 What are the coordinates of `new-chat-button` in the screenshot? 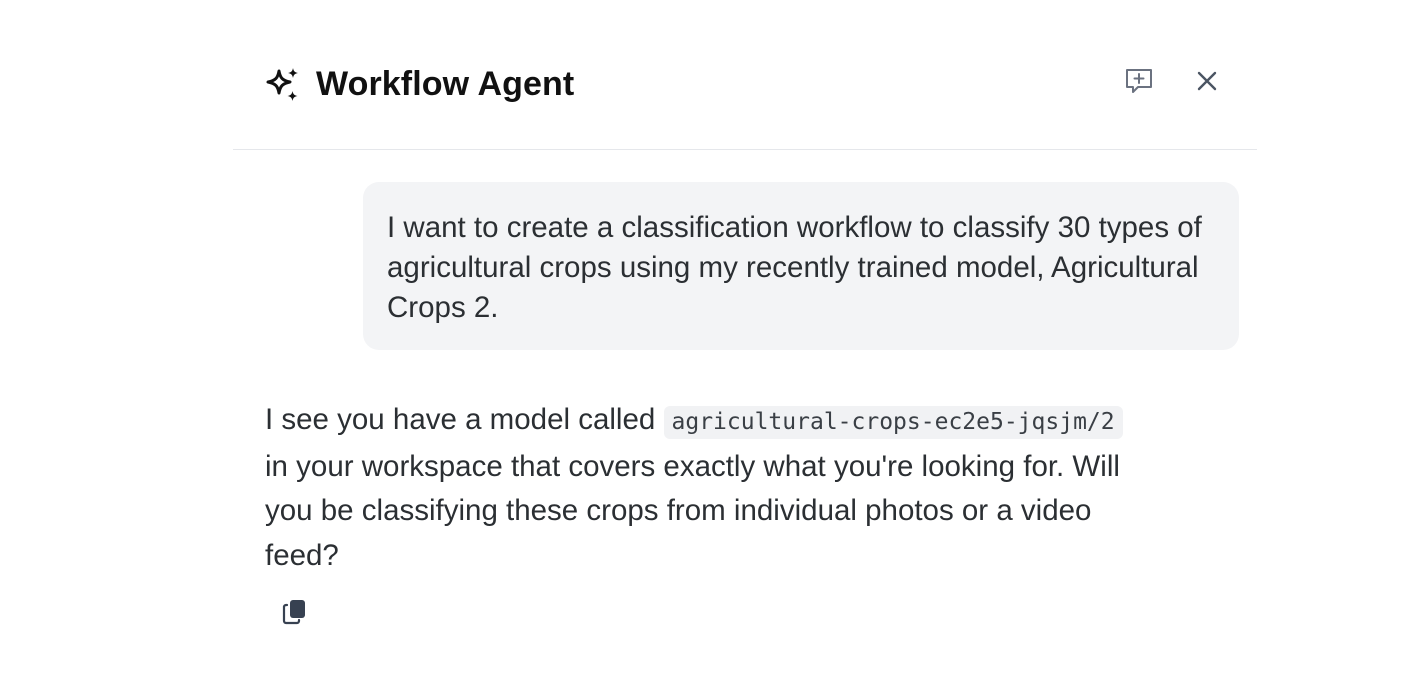 It's located at (1139, 83).